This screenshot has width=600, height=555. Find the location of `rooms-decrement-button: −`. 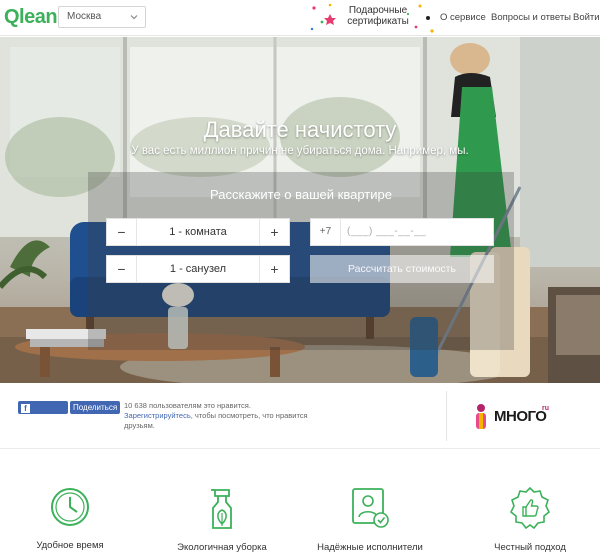

rooms-decrement-button: − is located at coordinates (122, 232).